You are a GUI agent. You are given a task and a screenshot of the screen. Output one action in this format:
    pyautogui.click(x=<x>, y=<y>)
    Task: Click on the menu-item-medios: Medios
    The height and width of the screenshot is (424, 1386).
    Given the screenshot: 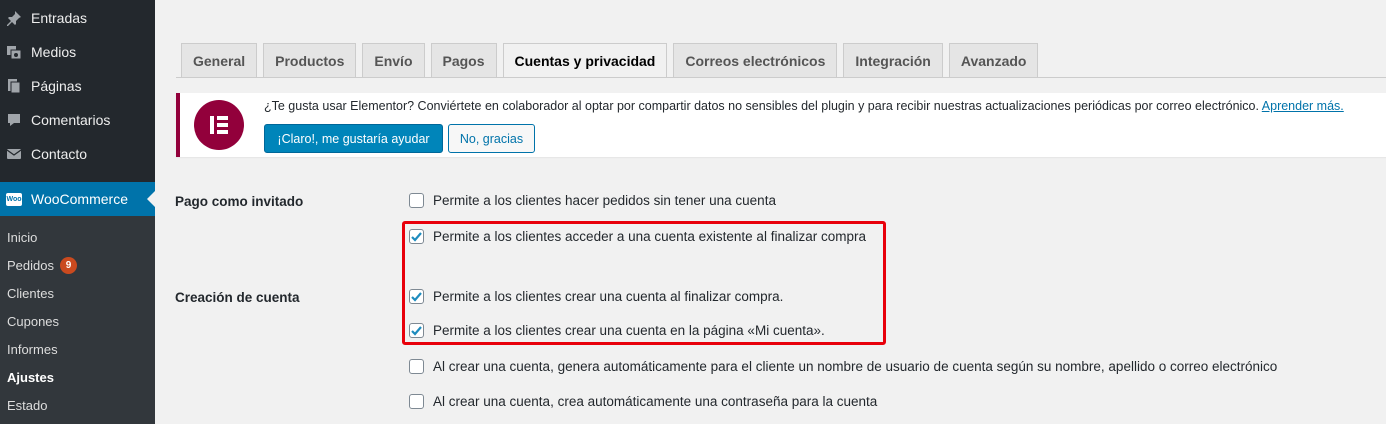 What is the action you would take?
    pyautogui.click(x=77, y=52)
    